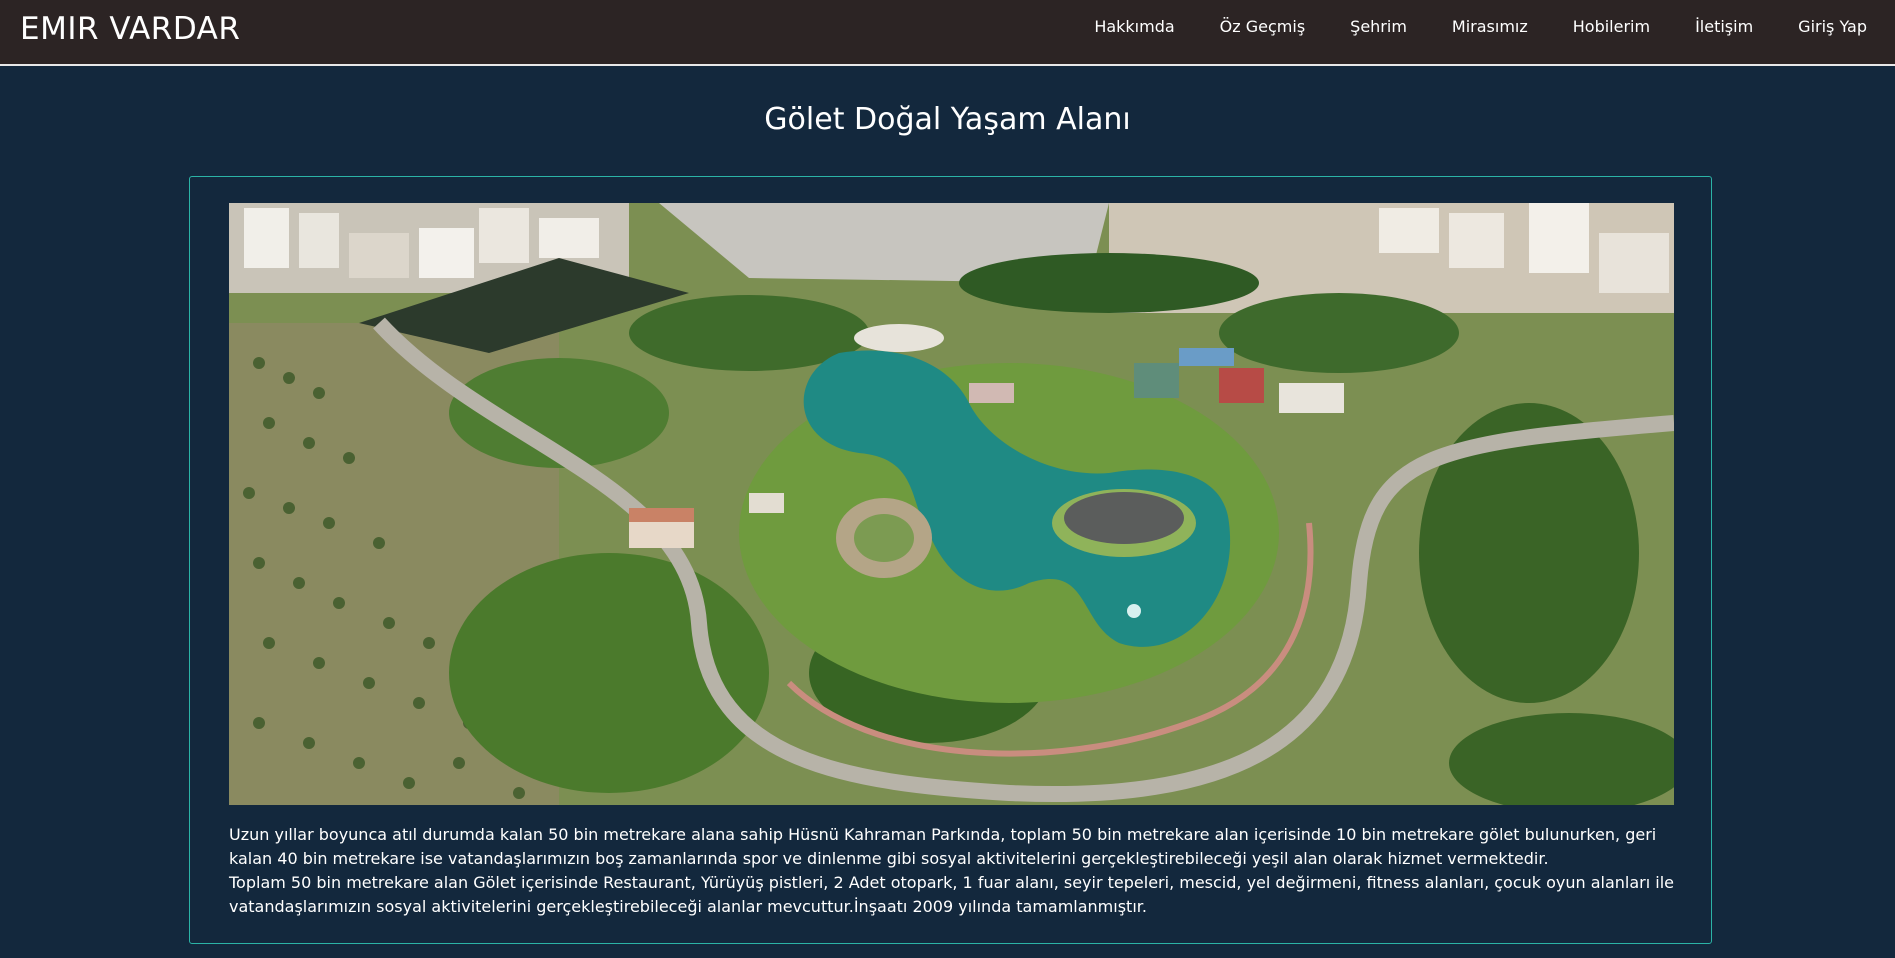 Image resolution: width=1895 pixels, height=958 pixels. Describe the element at coordinates (130, 32) in the screenshot. I see `site-brand: EMIR VARDAR` at that location.